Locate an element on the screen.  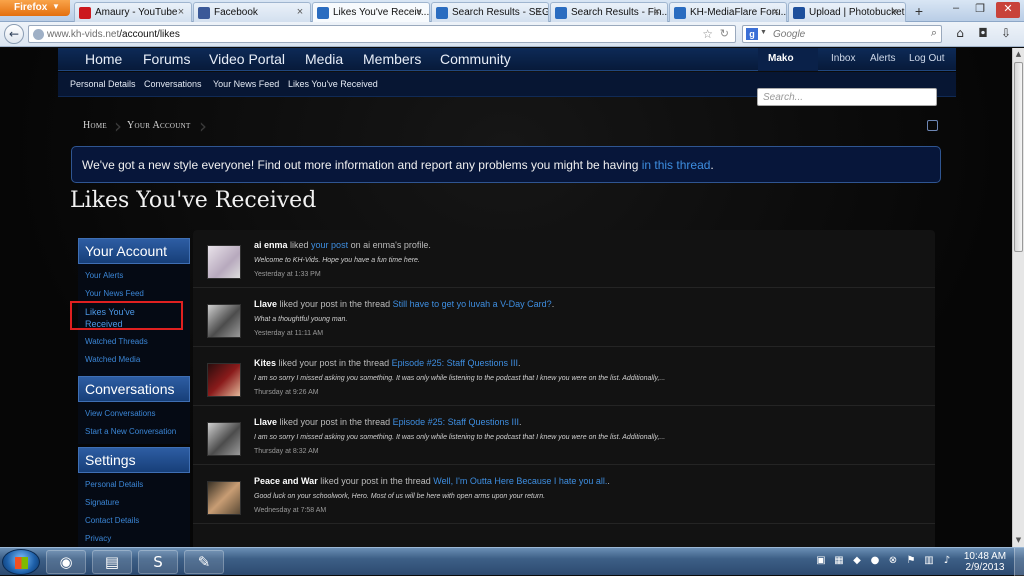
browser-search-input: g ▼ Google ⌕ is located at coordinates (842, 34).